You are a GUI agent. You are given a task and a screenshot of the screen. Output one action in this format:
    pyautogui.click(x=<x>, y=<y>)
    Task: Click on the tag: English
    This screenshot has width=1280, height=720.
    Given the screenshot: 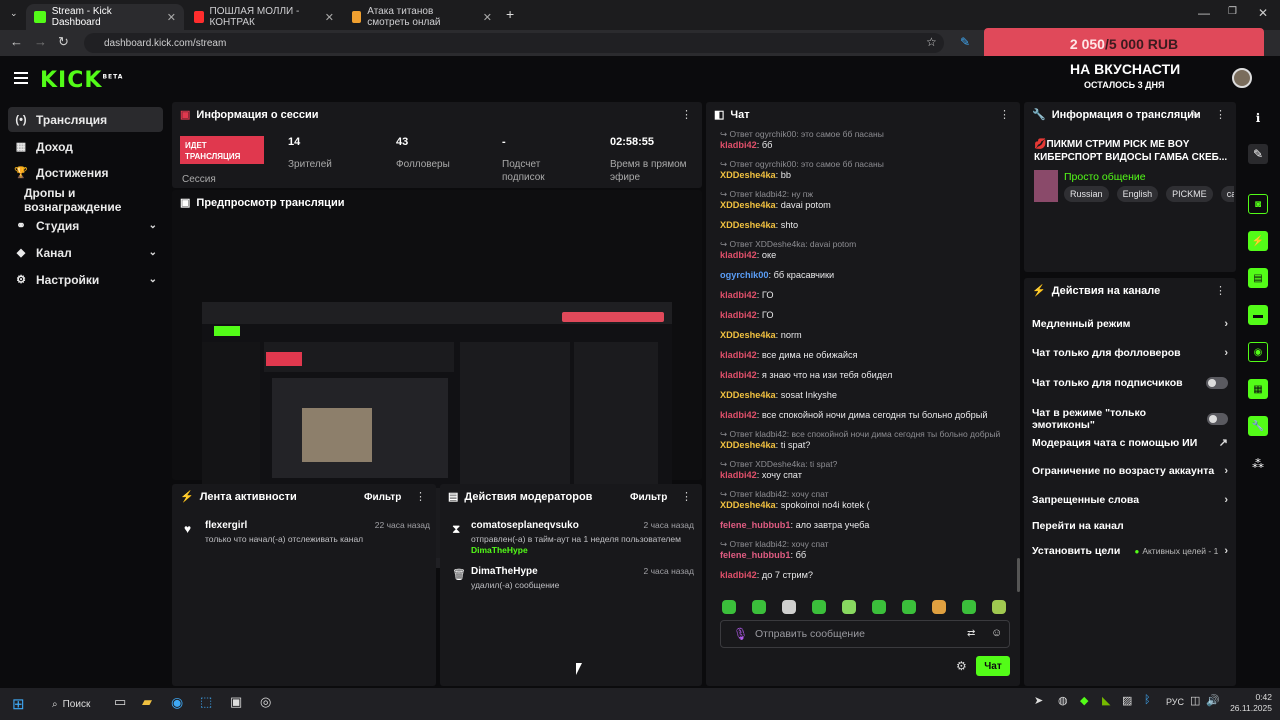 What is the action you would take?
    pyautogui.click(x=1137, y=194)
    